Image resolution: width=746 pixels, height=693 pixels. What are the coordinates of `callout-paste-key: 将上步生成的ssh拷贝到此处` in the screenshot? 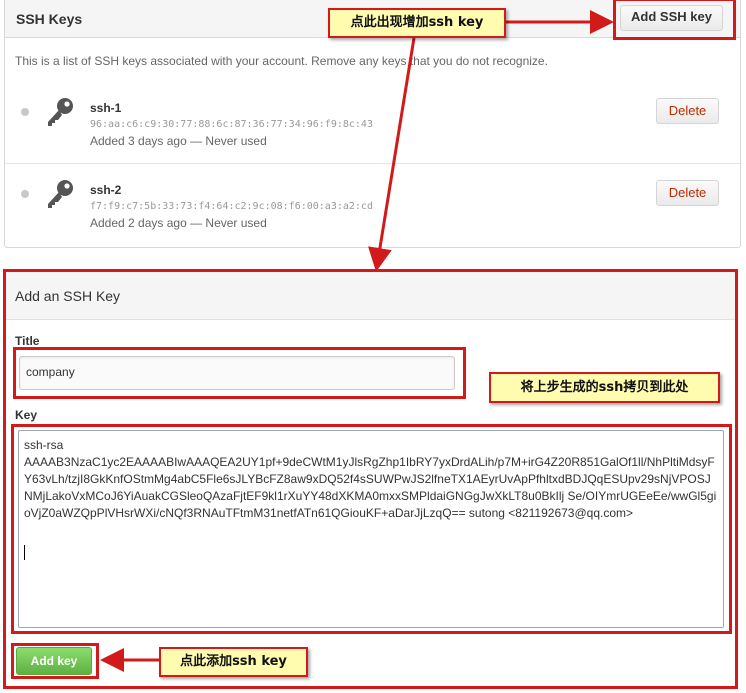 It's located at (604, 387).